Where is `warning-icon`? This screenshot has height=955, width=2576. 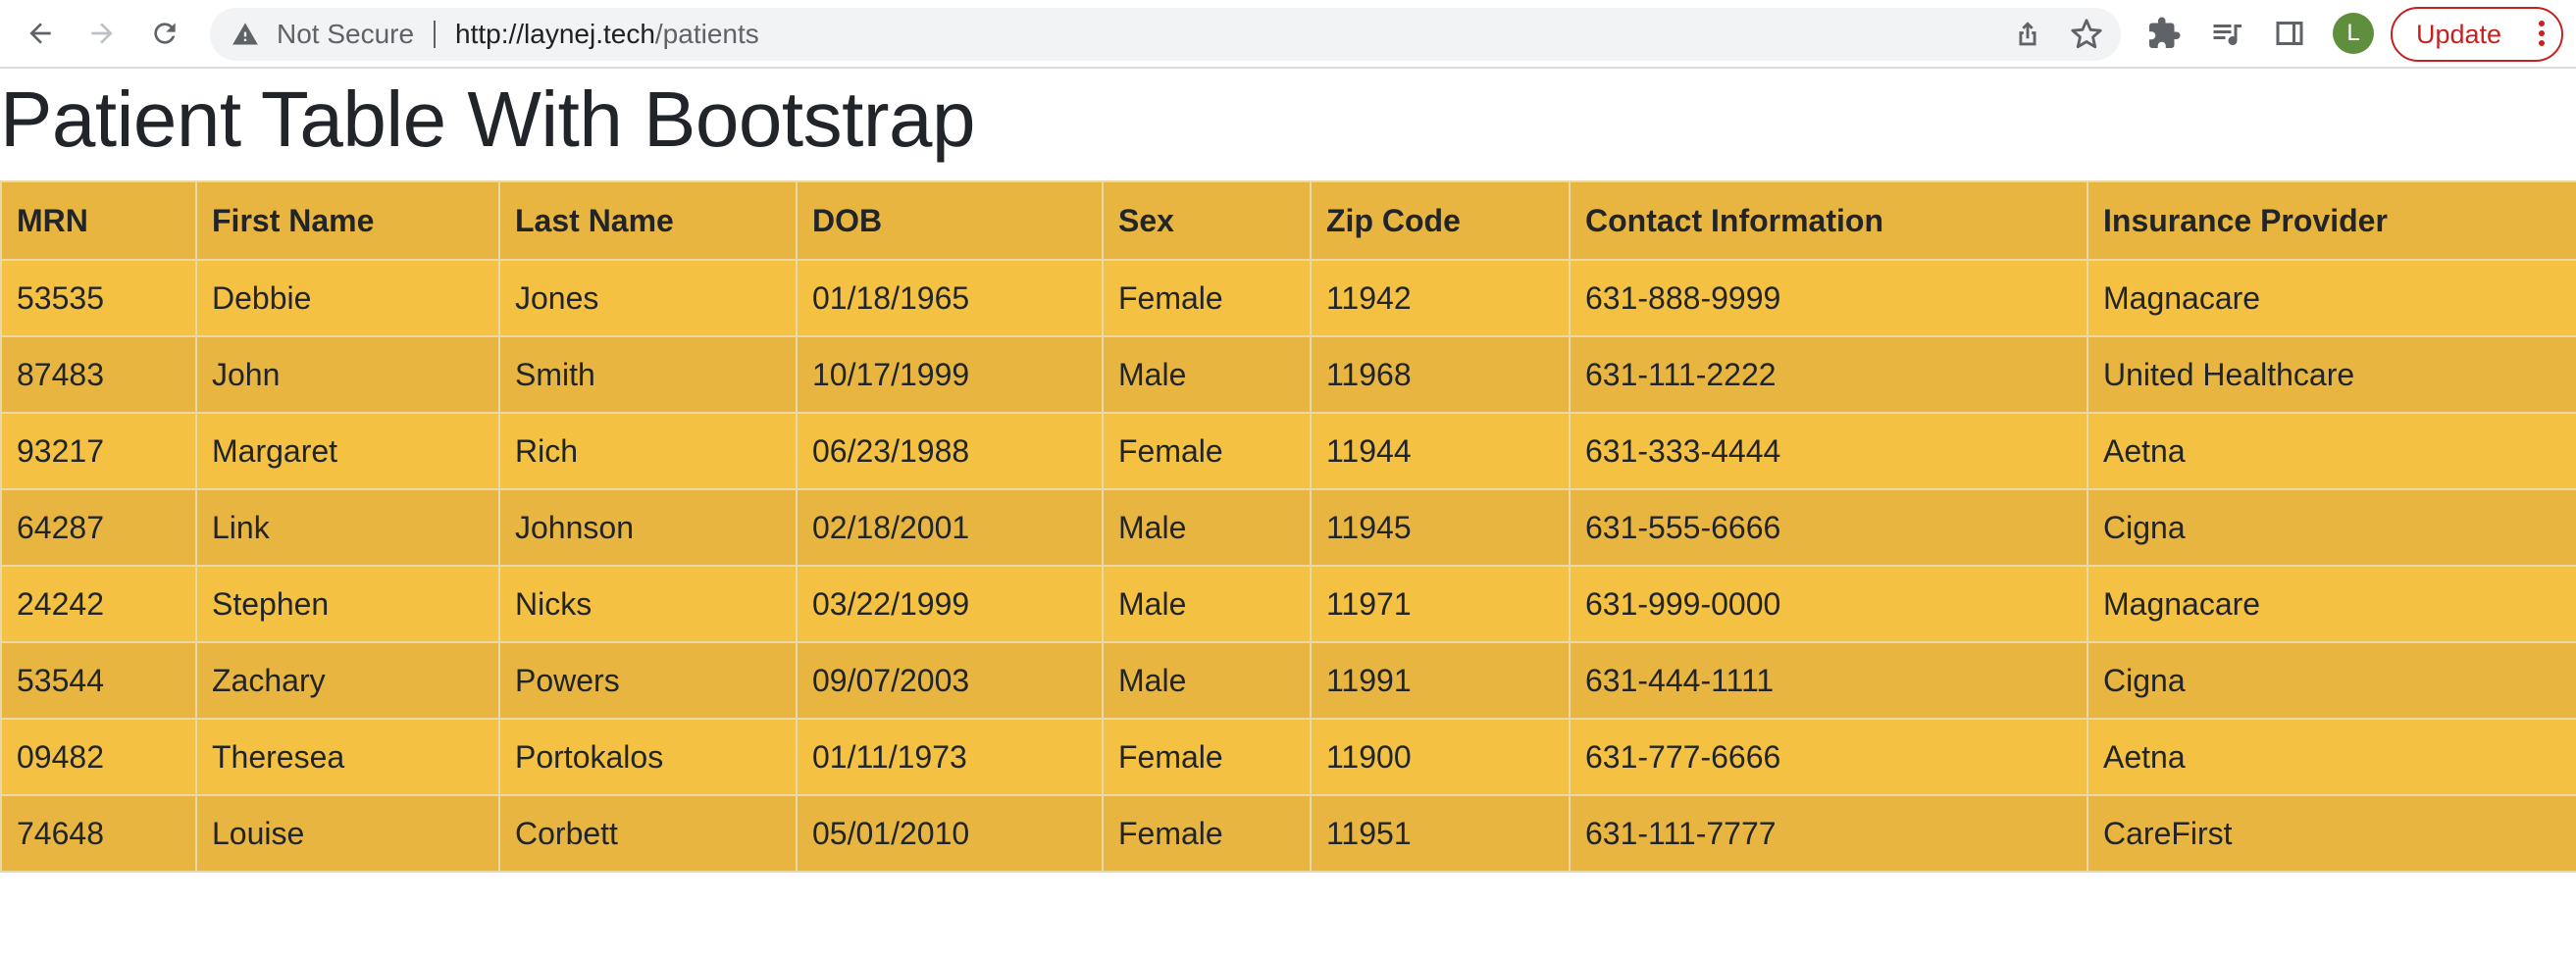 warning-icon is located at coordinates (245, 34).